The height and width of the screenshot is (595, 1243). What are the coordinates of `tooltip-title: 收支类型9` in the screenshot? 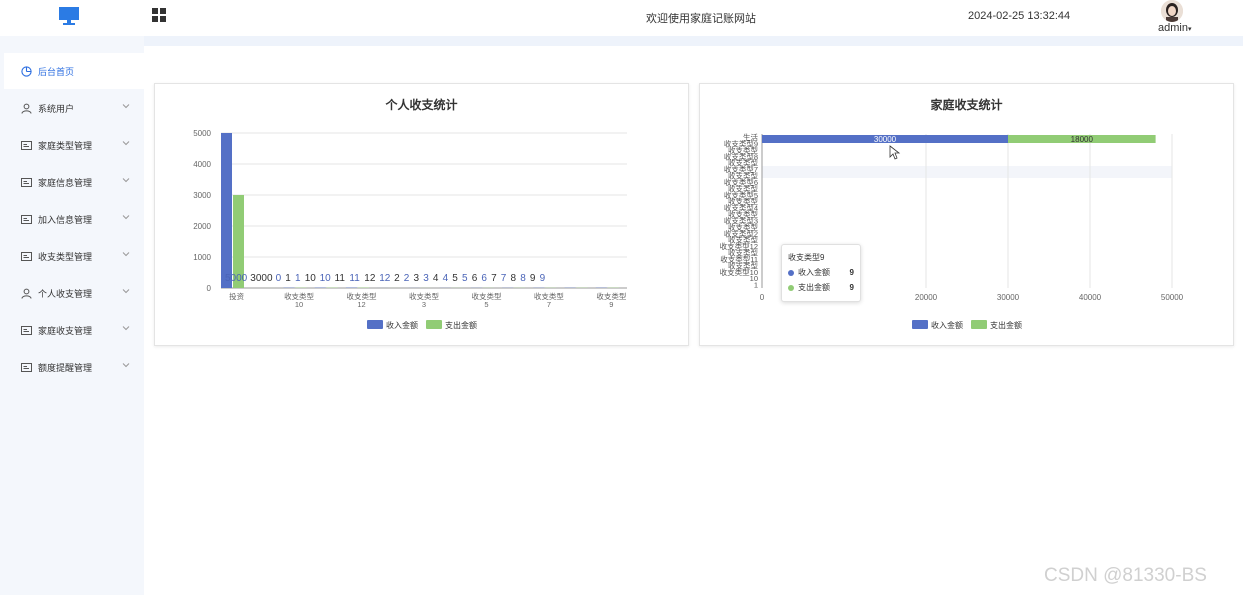 It's located at (806, 257).